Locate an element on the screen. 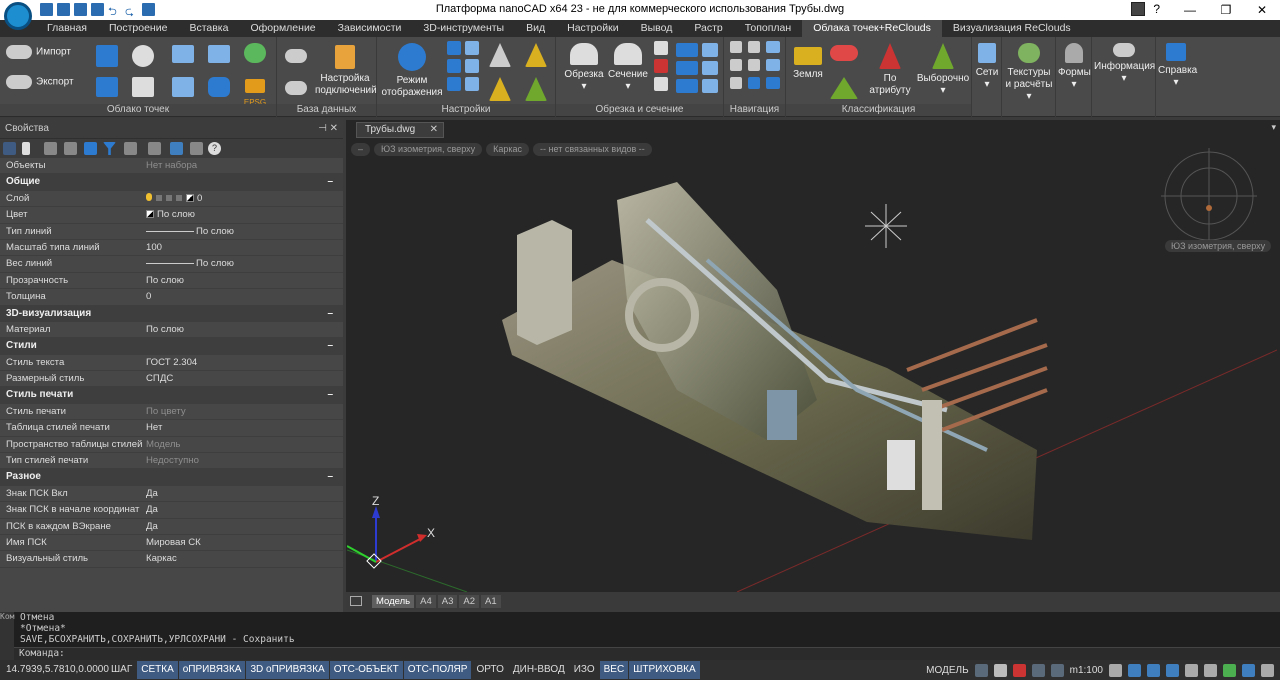 The image size is (1280, 680). cube-icon is located at coordinates (754, 83).